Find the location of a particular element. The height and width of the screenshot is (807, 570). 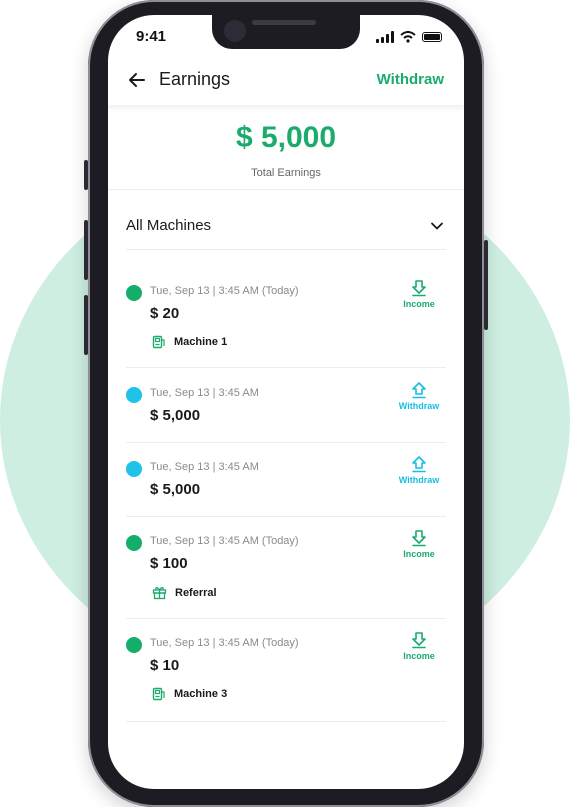

page-title: Earnings is located at coordinates (195, 79).